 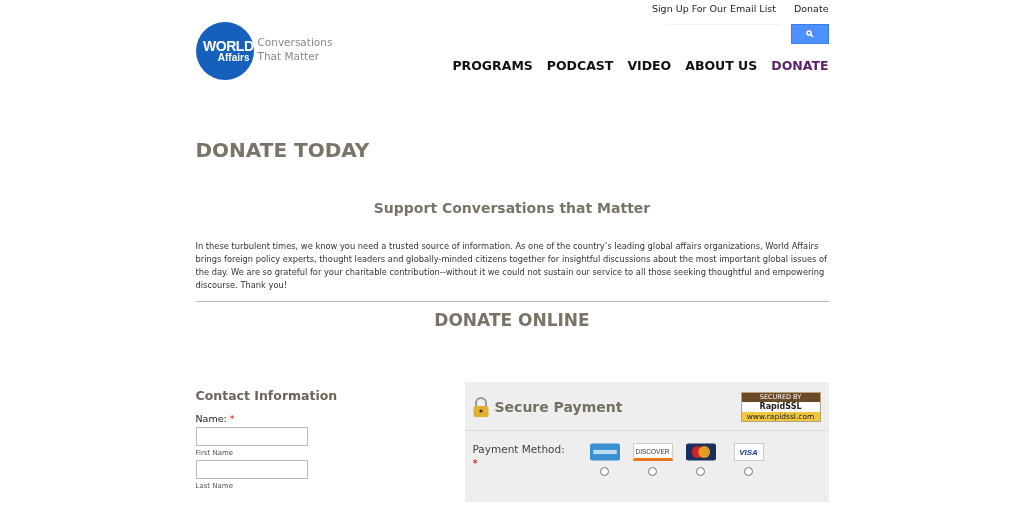 What do you see at coordinates (811, 8) in the screenshot?
I see `top-link: Donate` at bounding box center [811, 8].